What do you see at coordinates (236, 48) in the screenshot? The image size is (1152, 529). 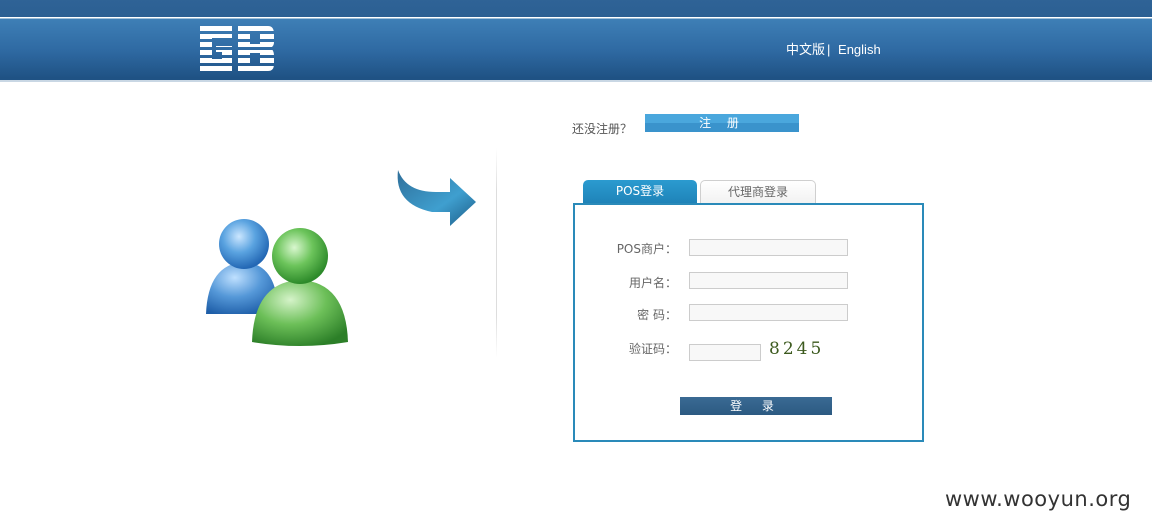 I see `gb-logo-icon` at bounding box center [236, 48].